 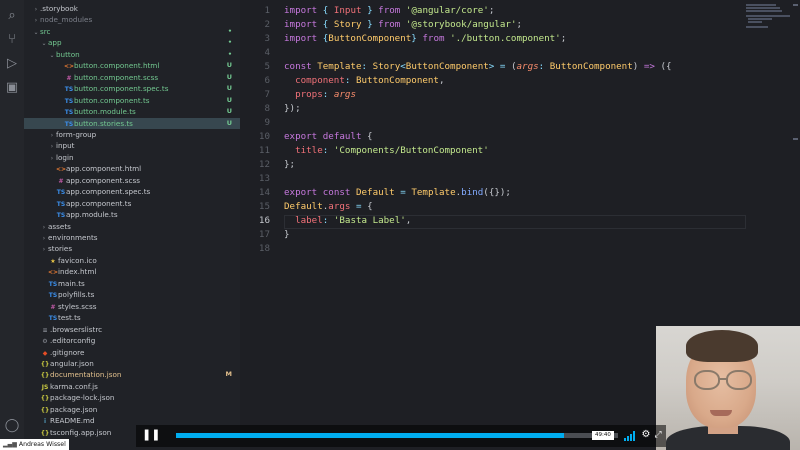 I want to click on search-icon: ⌕, so click(x=12, y=16).